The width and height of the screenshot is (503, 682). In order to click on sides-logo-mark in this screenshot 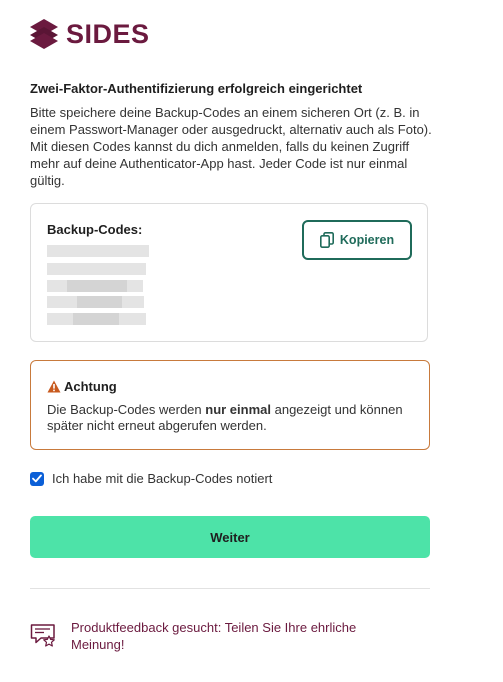, I will do `click(44, 34)`.